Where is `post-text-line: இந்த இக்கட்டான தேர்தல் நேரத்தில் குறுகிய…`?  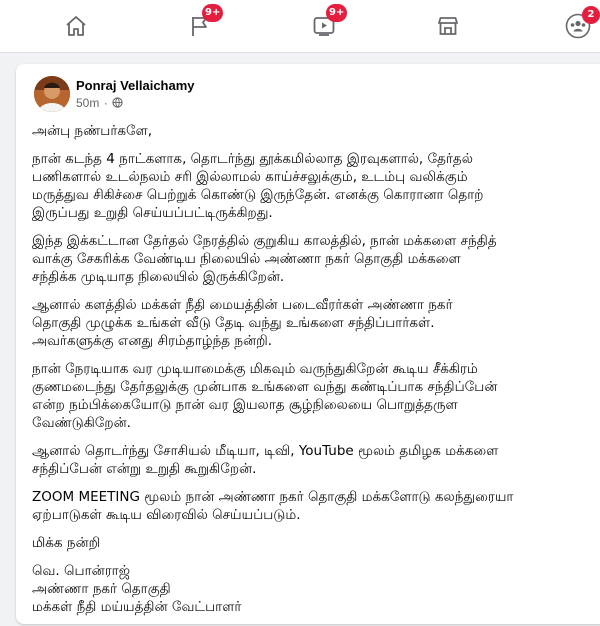
post-text-line: இந்த இக்கட்டான தேர்தல் நேரத்தில் குறுகிய… is located at coordinates (264, 241).